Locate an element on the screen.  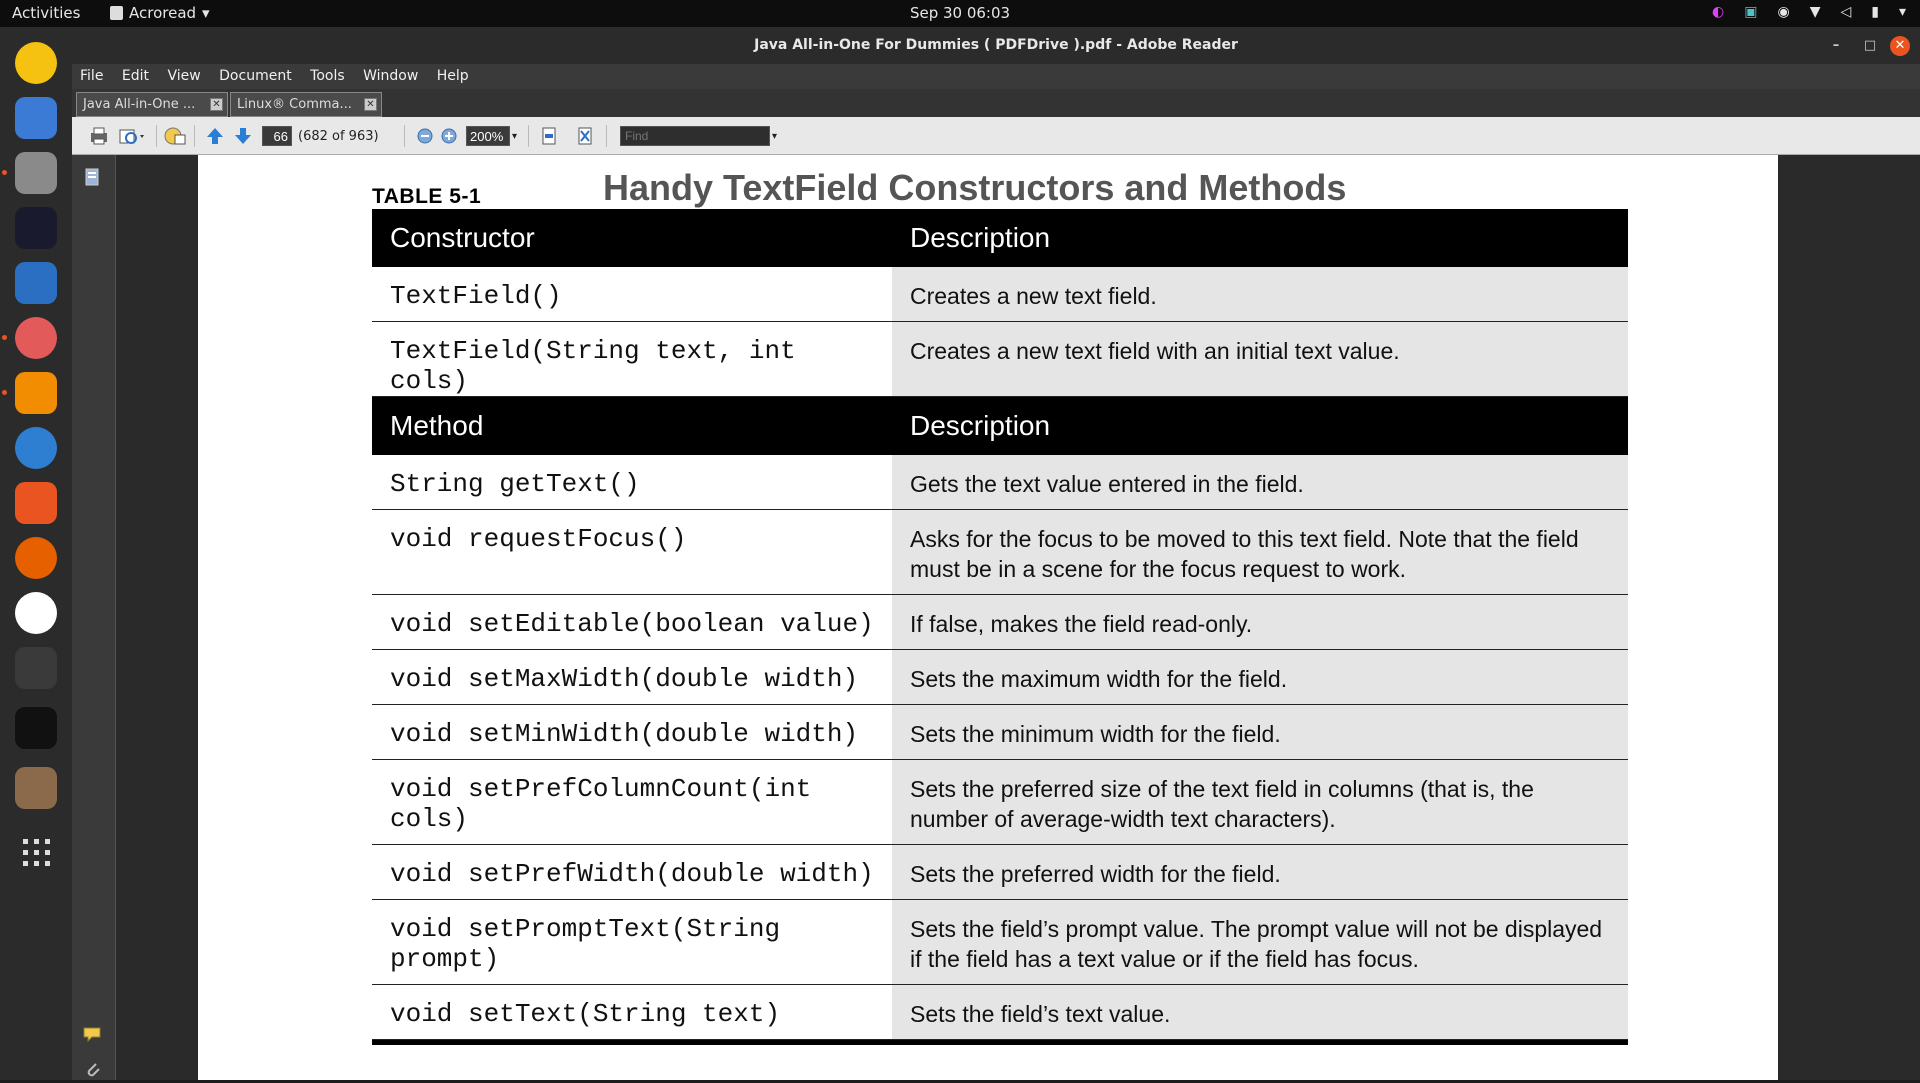
chrome-icon is located at coordinates (36, 613).